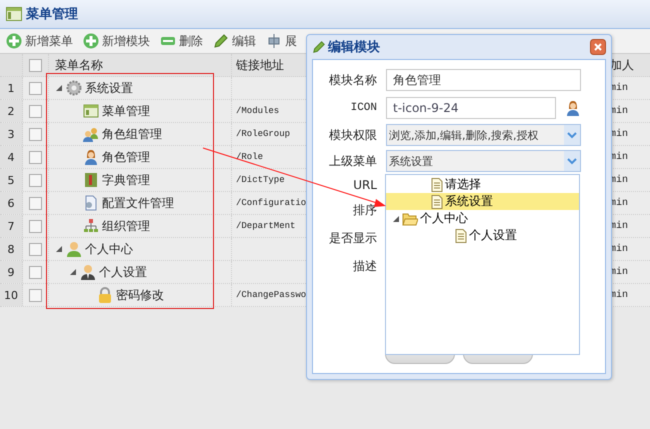 The height and width of the screenshot is (429, 650). I want to click on field-label: 模块名称, so click(353, 80).